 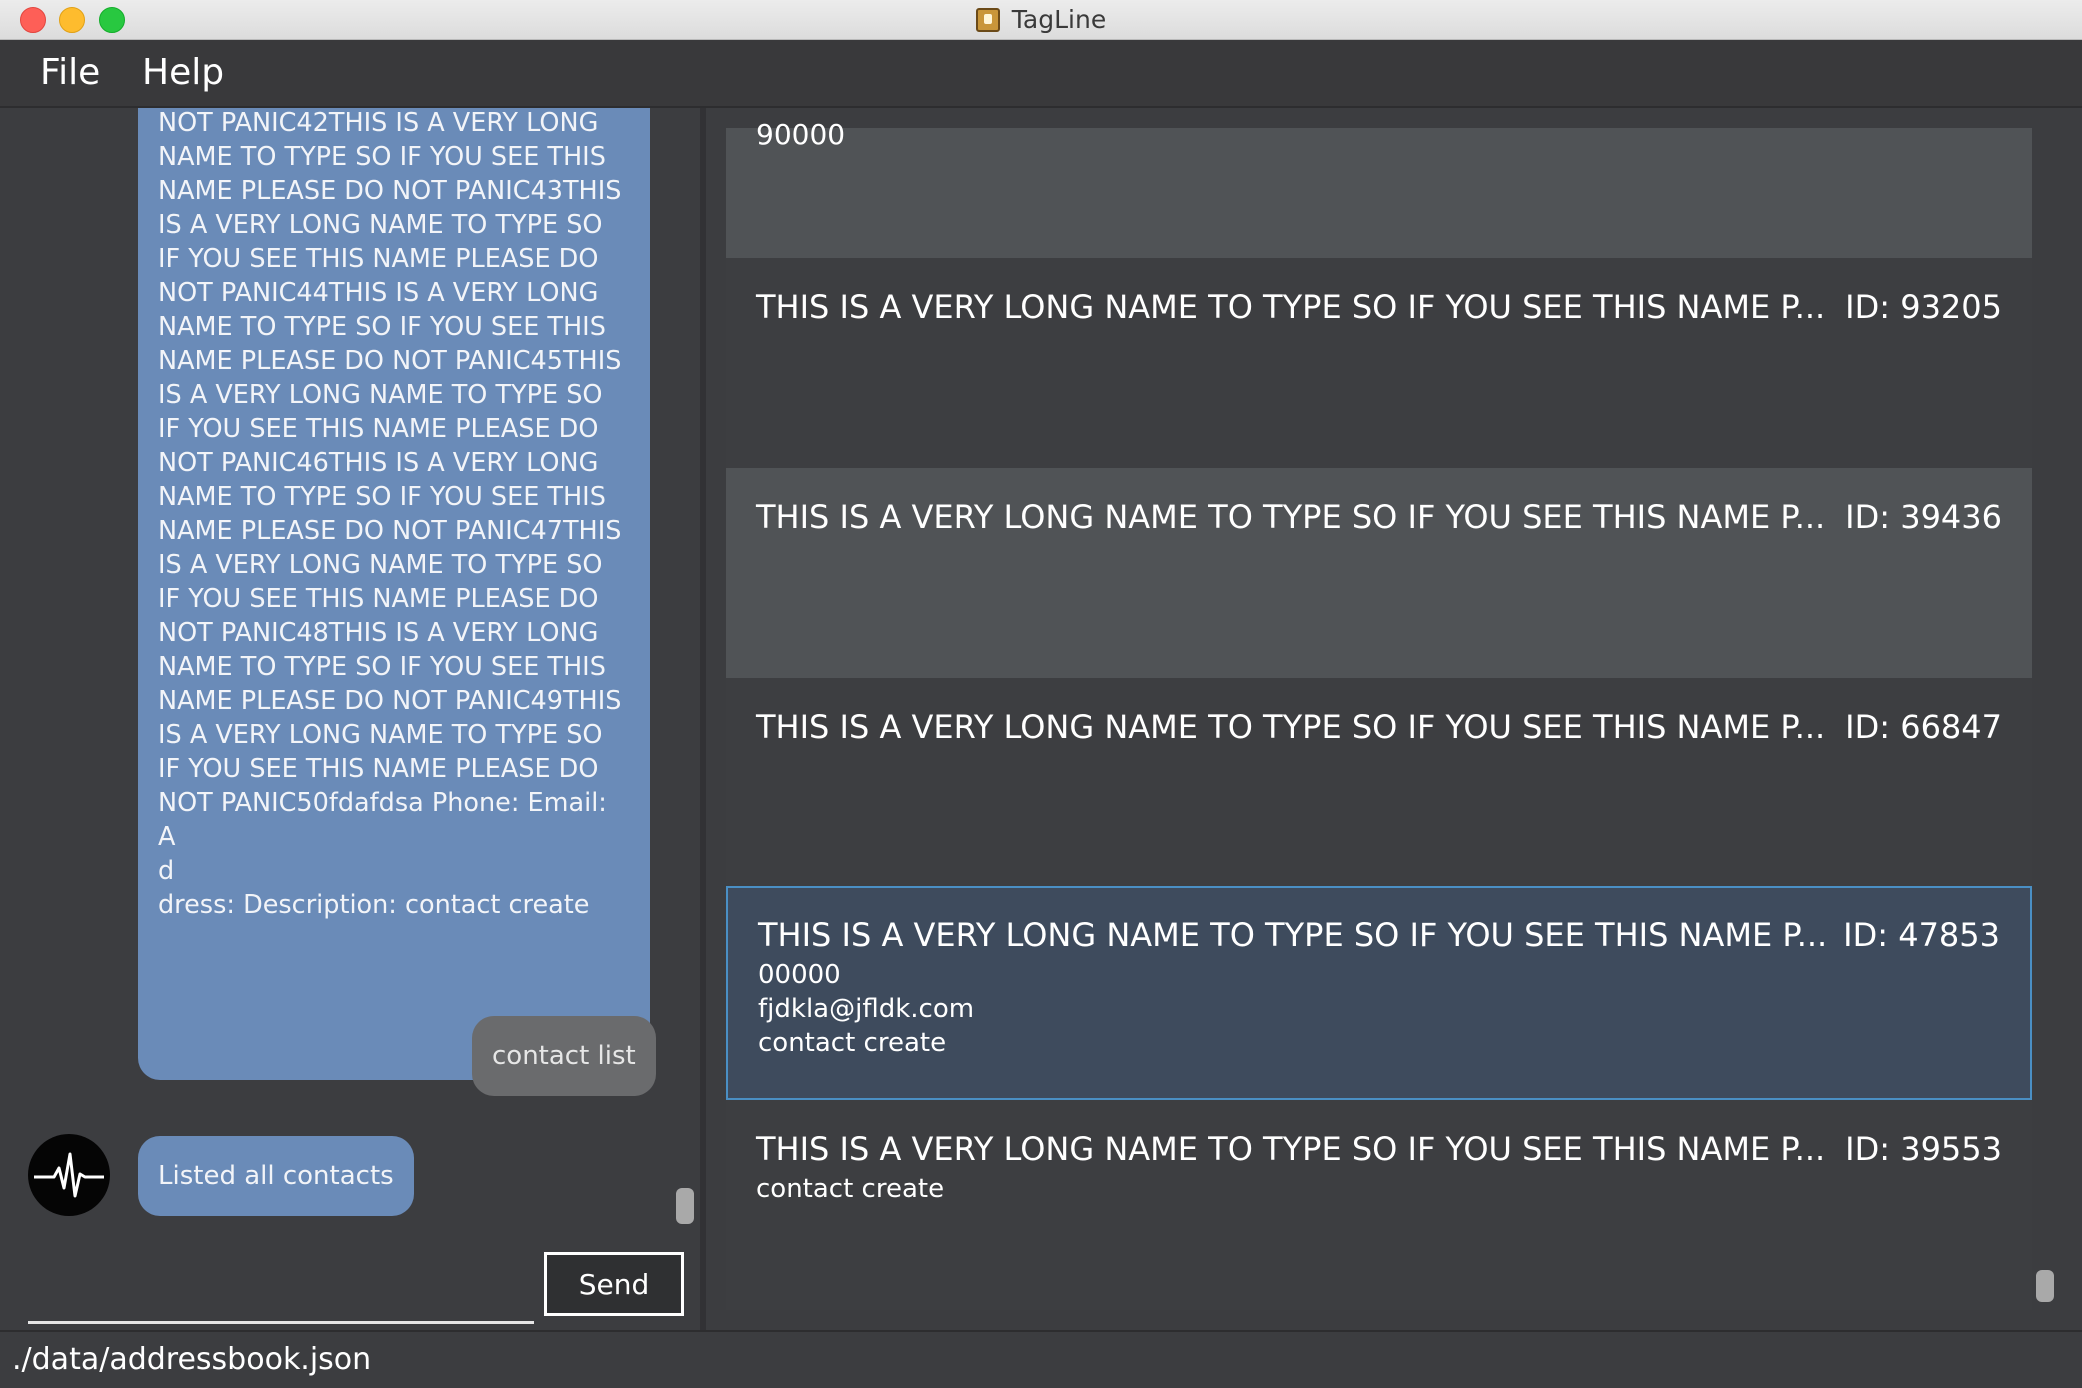 What do you see at coordinates (1923, 1149) in the screenshot?
I see `contact-id: ID: 39553` at bounding box center [1923, 1149].